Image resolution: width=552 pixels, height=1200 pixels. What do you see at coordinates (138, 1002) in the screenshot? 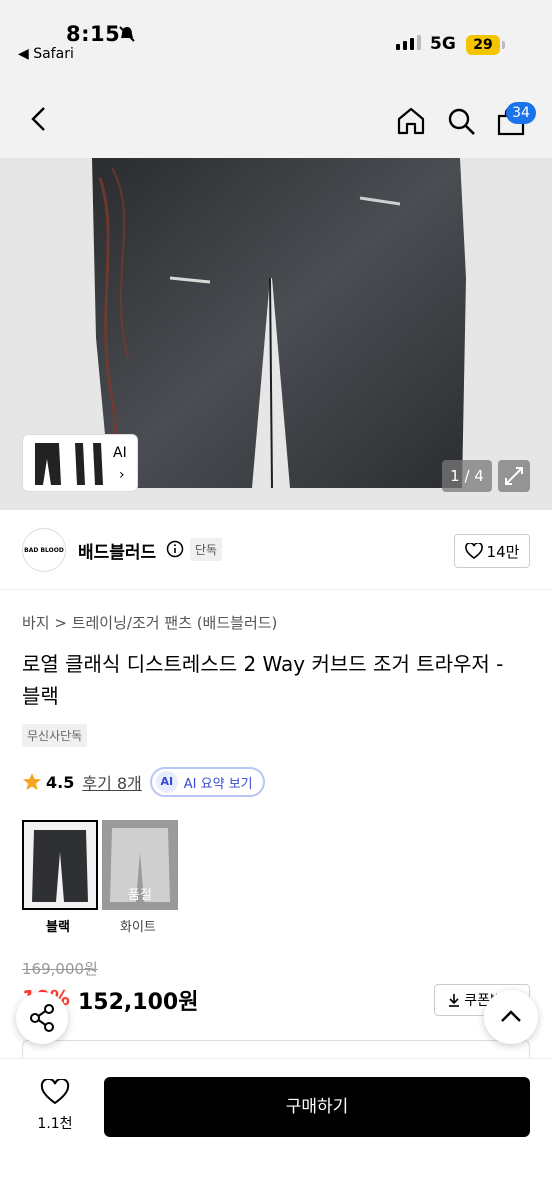
I see `sale-price: 152,100원` at bounding box center [138, 1002].